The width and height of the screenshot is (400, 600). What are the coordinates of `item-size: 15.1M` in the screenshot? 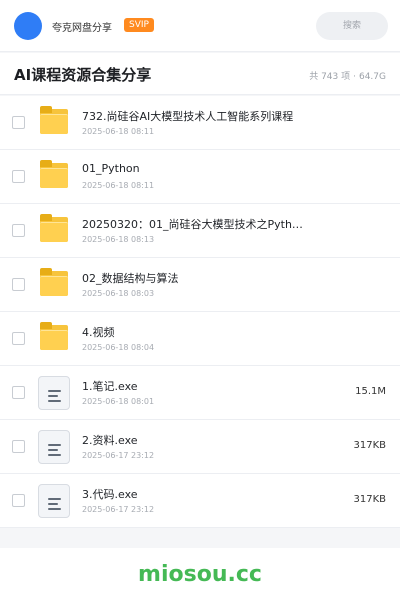 It's located at (370, 391).